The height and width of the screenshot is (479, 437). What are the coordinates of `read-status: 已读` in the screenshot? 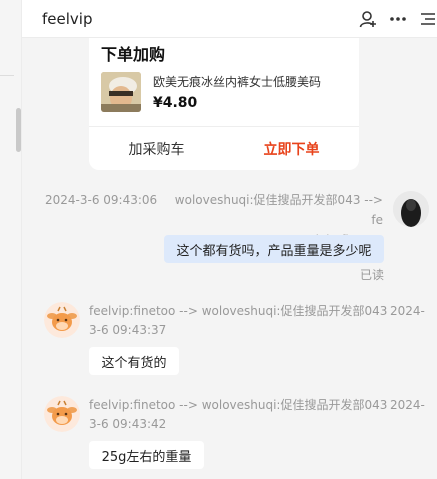 It's located at (372, 275).